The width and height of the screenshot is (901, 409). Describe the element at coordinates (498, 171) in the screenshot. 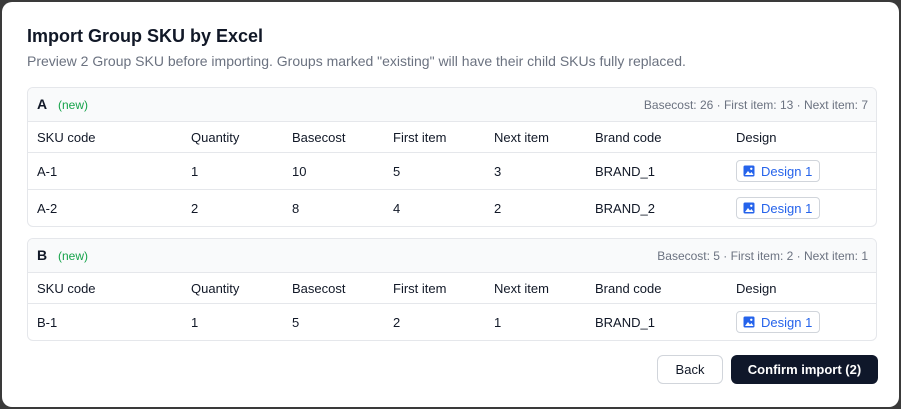

I see `next-item-cell: 3` at that location.